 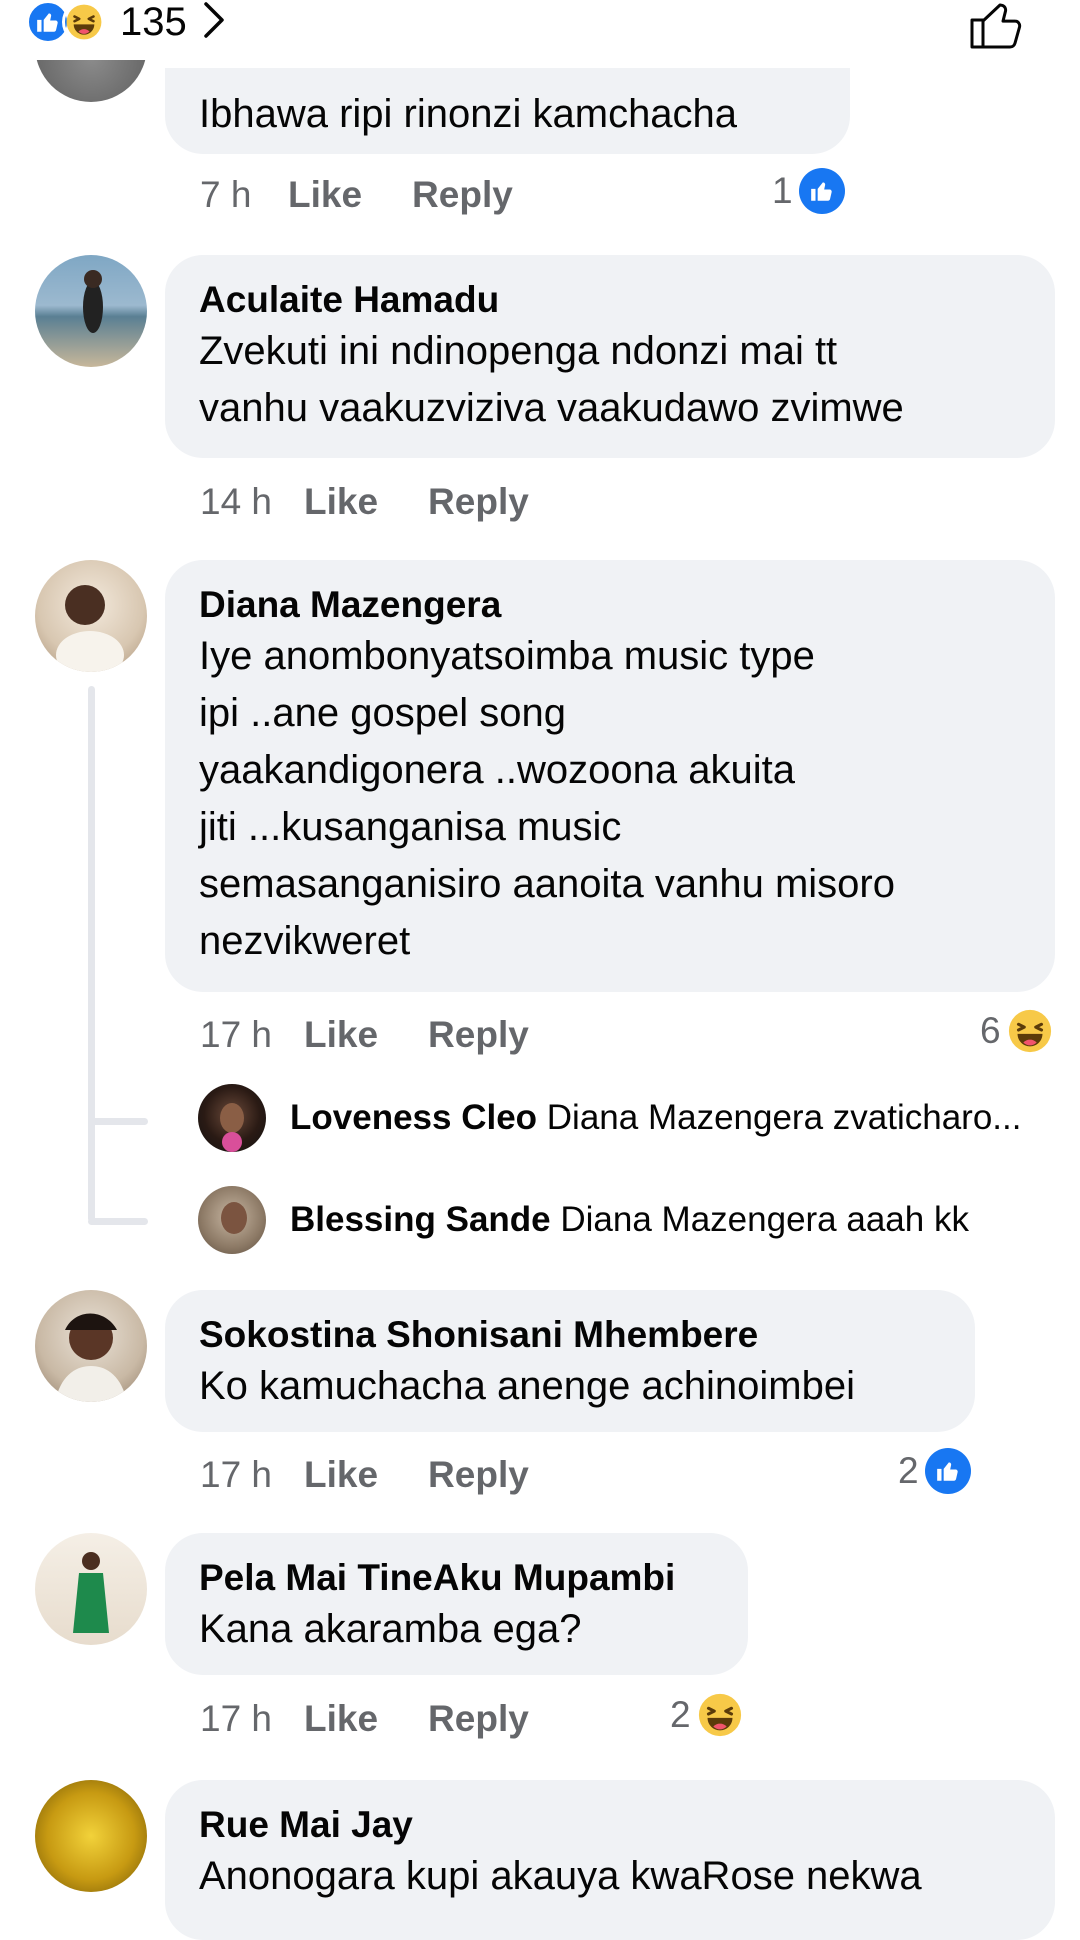 I want to click on comment-bubble: Ibhawa ripi rinonzi kamchacha, so click(x=507, y=111).